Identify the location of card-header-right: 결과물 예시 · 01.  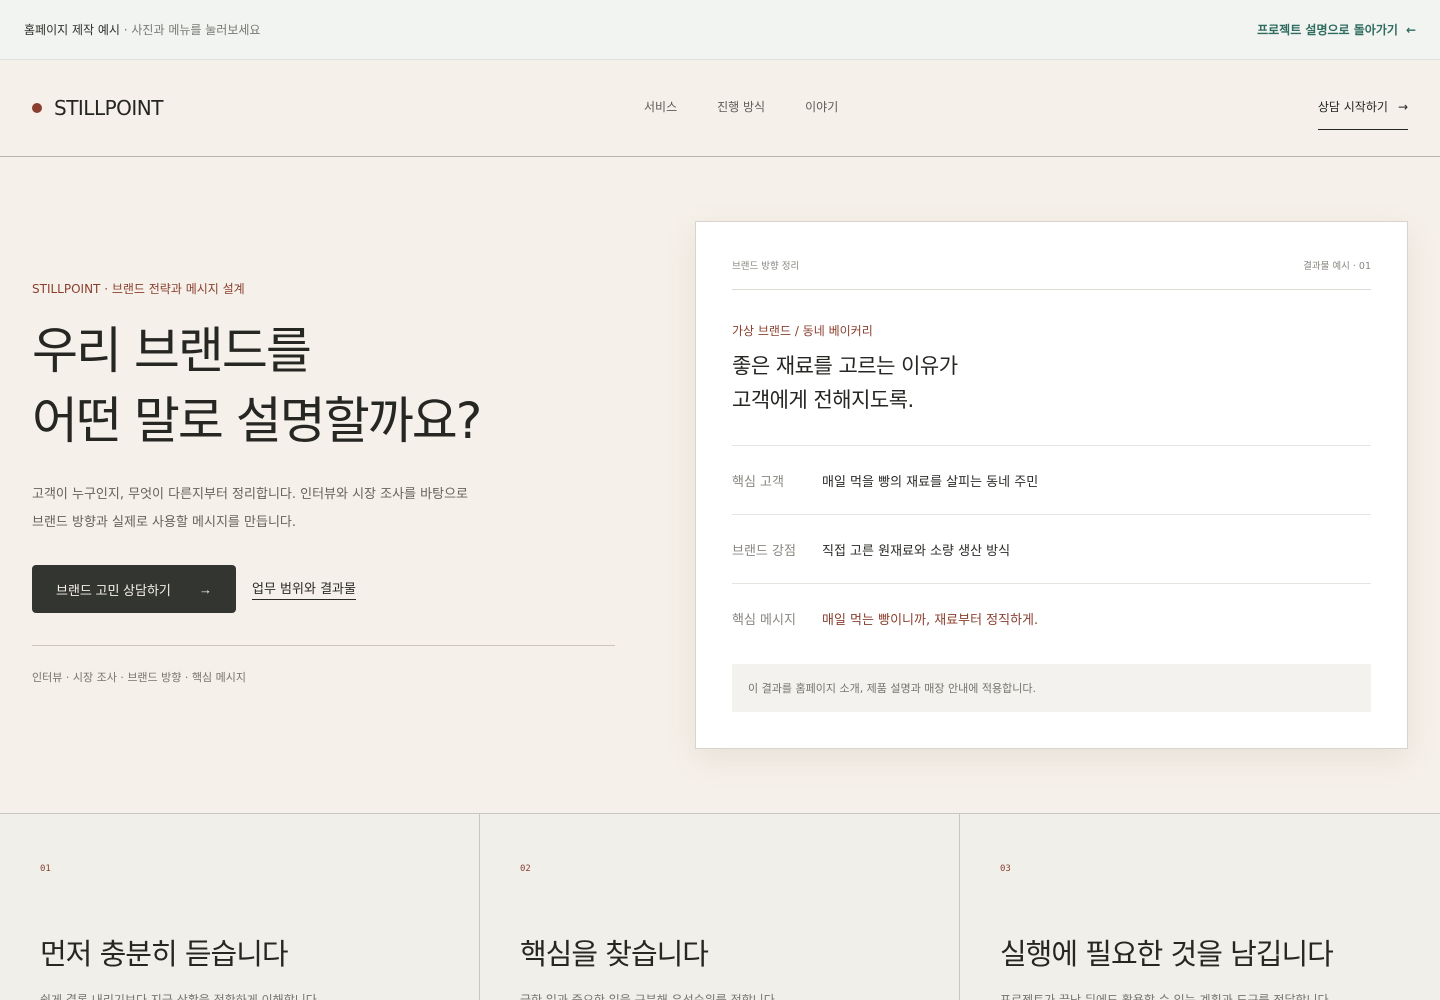
(1337, 266).